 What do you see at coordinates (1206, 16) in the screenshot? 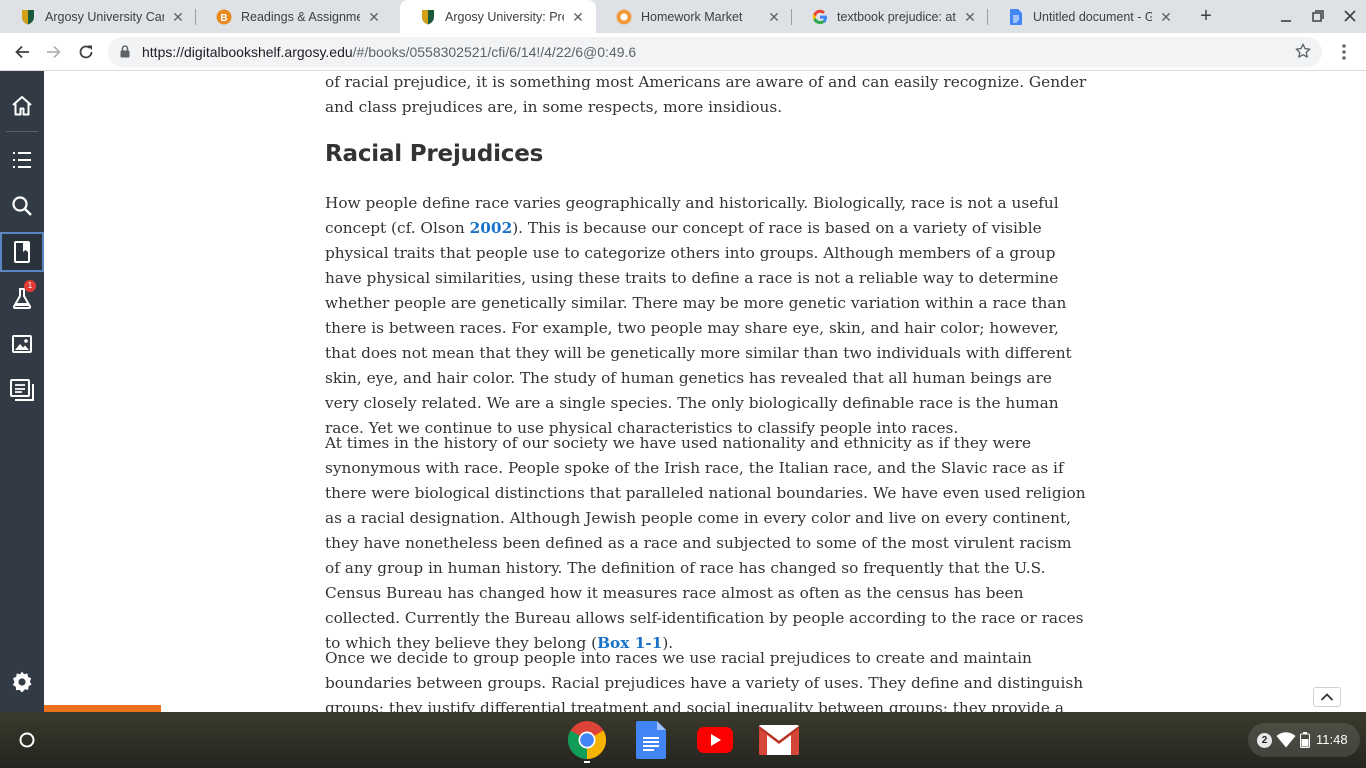
I see `new-tab-button: +` at bounding box center [1206, 16].